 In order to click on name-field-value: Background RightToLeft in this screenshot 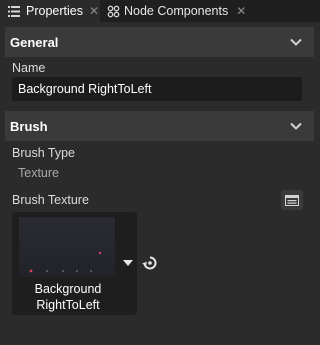, I will do `click(85, 89)`.